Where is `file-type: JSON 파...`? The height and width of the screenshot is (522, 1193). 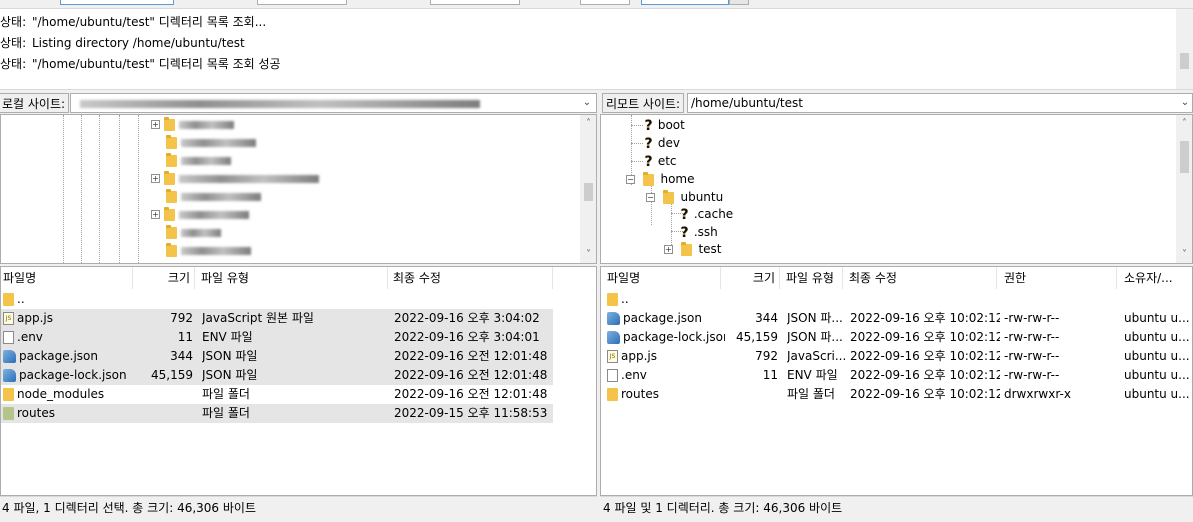 file-type: JSON 파... is located at coordinates (815, 337).